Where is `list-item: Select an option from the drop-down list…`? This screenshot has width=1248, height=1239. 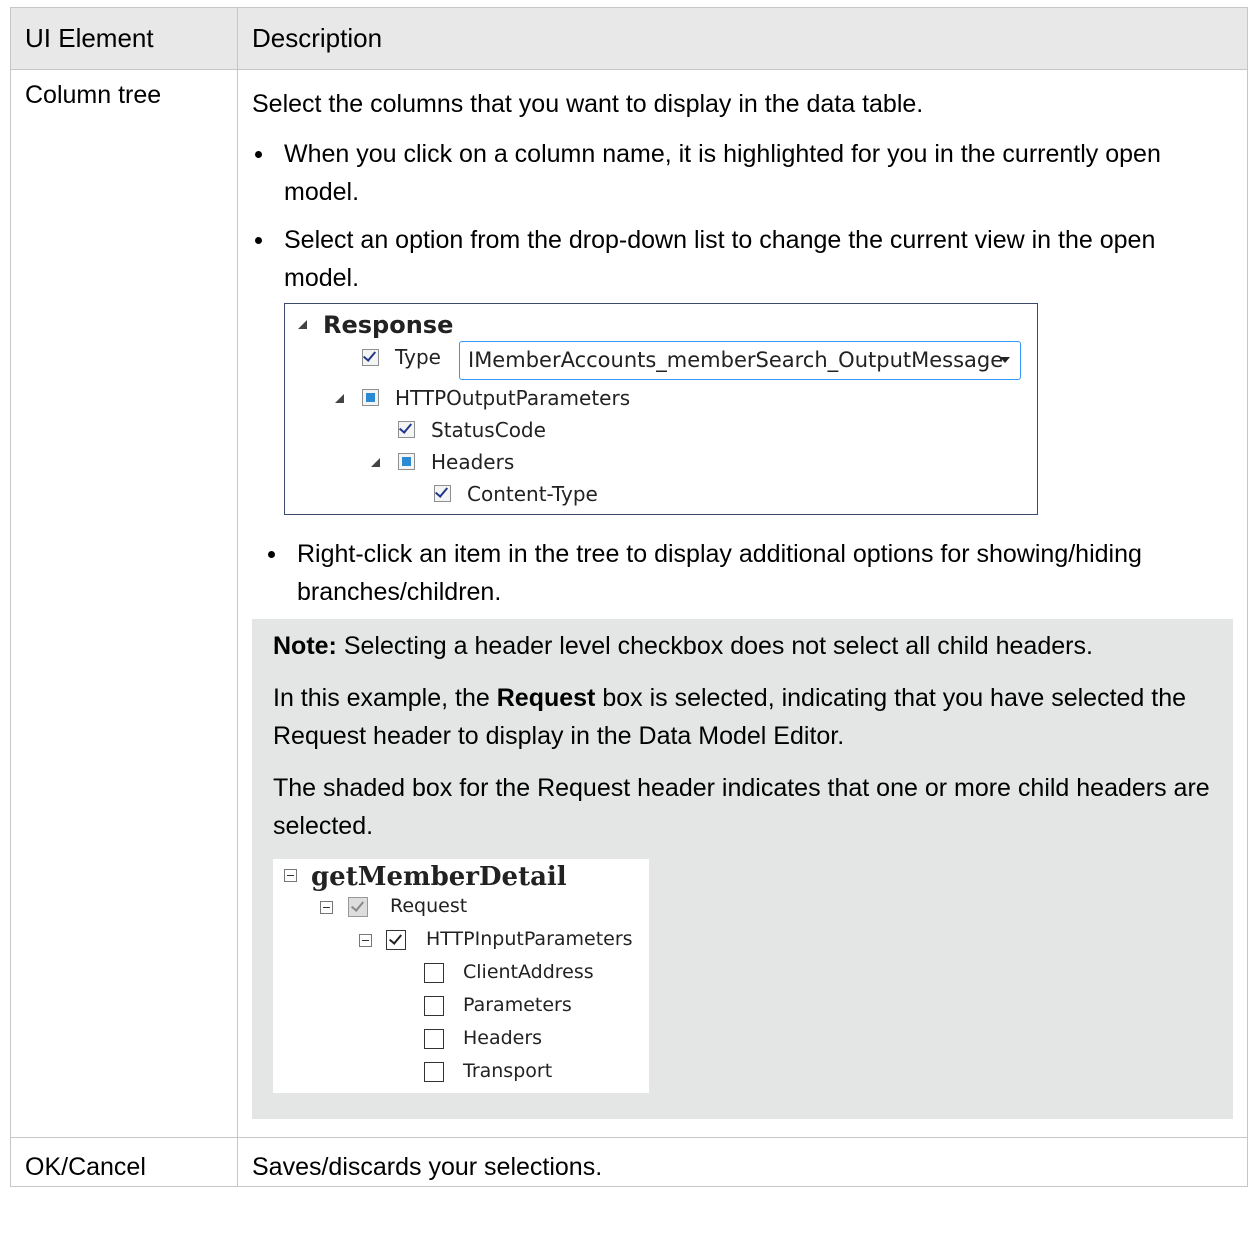 list-item: Select an option from the drop-down list… is located at coordinates (742, 259).